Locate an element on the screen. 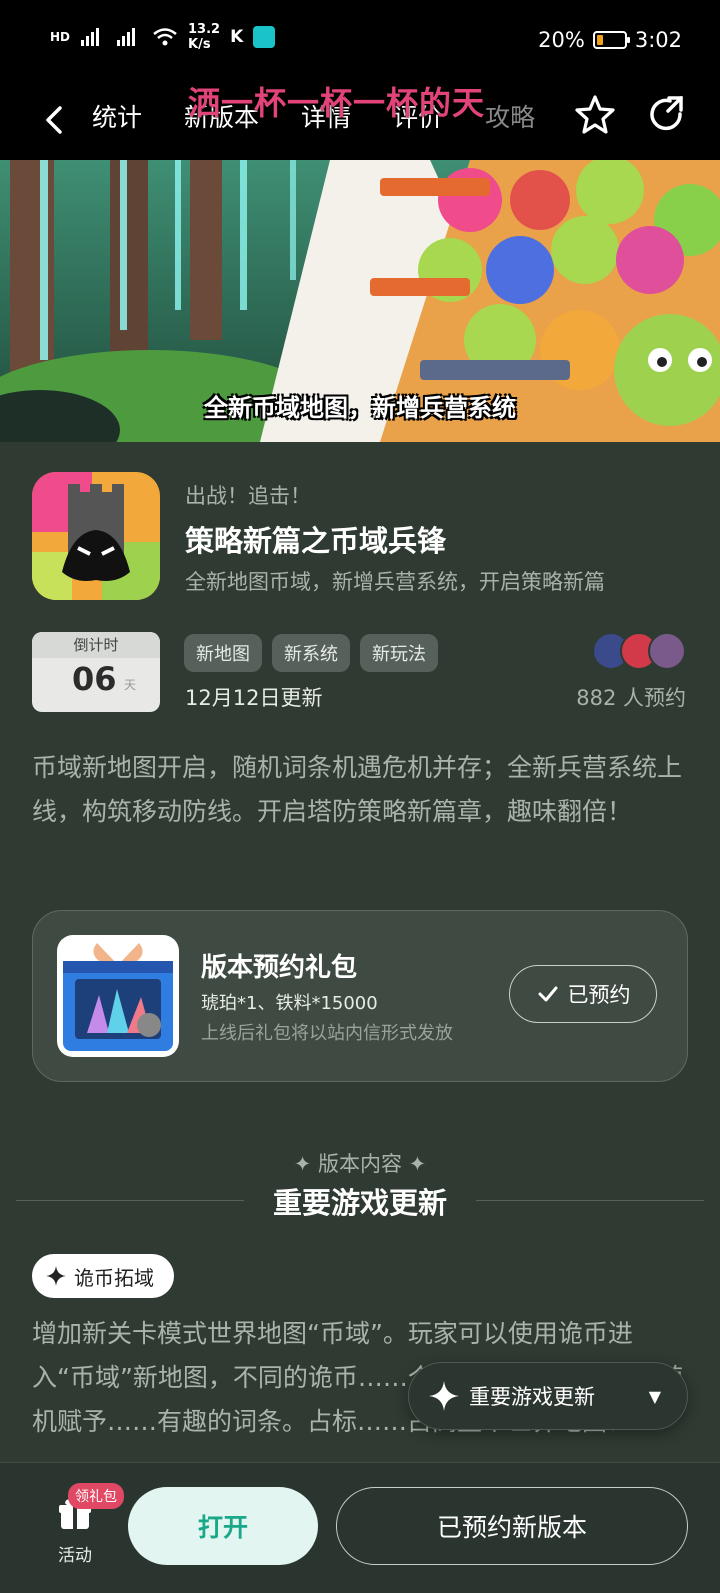 This screenshot has width=720, height=1593. open-button: 打开 is located at coordinates (223, 1526).